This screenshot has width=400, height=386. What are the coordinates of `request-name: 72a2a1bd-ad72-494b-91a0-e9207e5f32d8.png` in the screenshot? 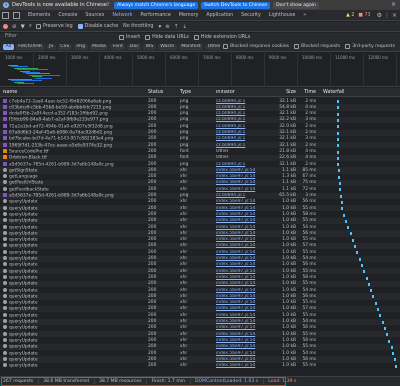 It's located at (73, 126).